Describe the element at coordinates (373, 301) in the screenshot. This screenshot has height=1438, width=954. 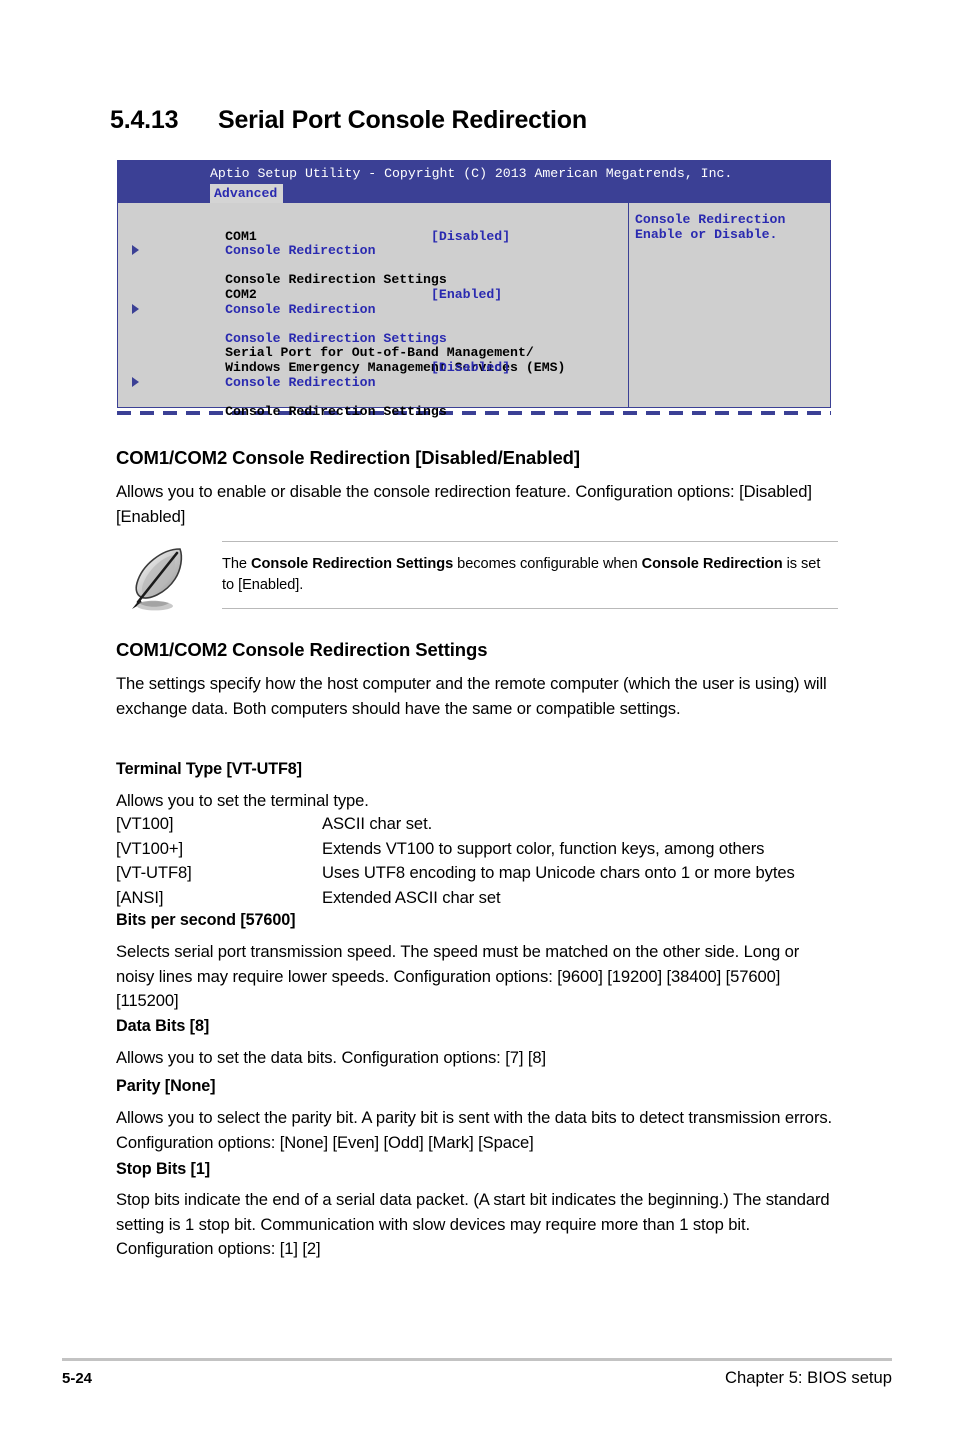
I see `bios-item-com2-console-redirection: Console Redirection [Enabled]` at that location.